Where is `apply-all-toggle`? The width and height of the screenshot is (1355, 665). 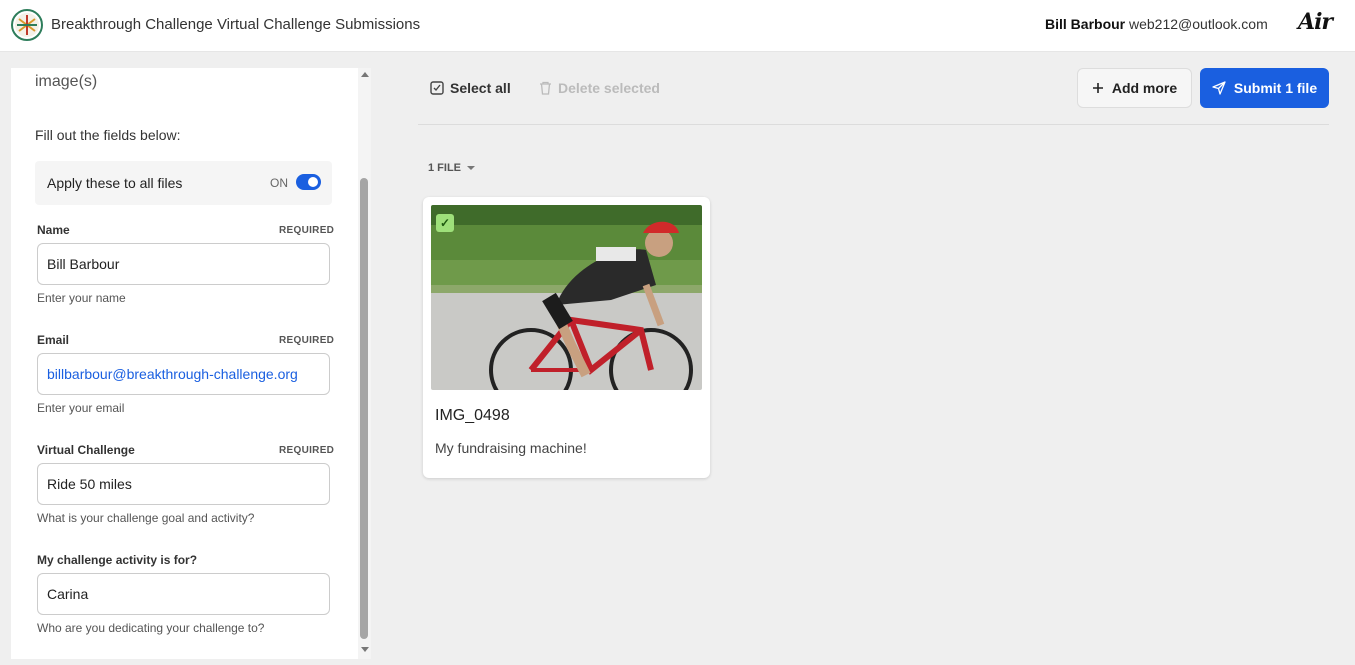 apply-all-toggle is located at coordinates (308, 182).